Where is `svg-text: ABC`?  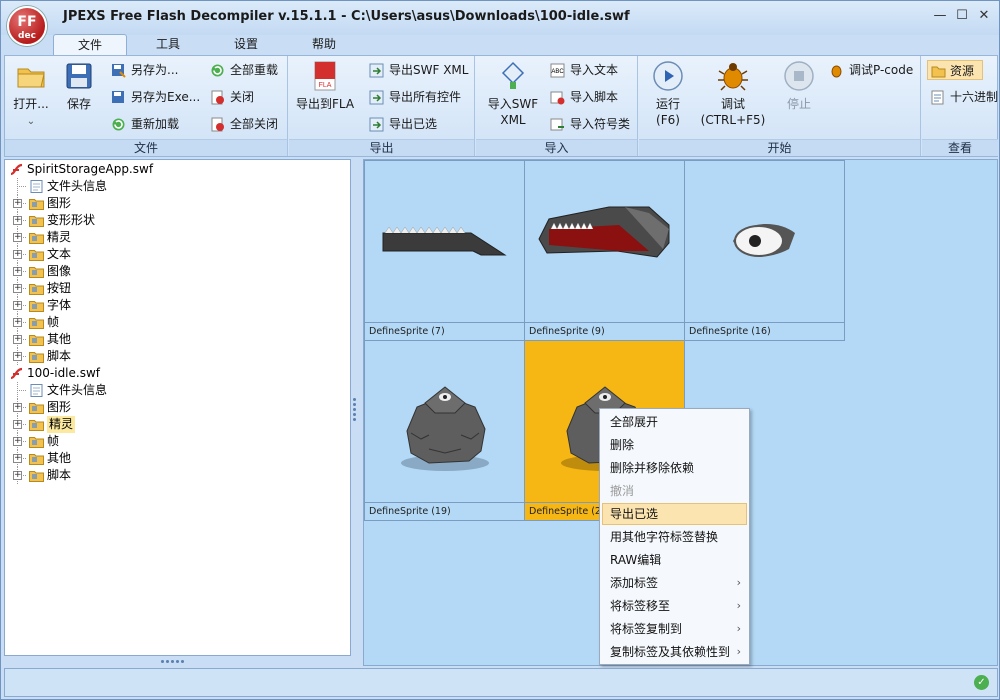
svg-text: ABC is located at coordinates (557, 72).